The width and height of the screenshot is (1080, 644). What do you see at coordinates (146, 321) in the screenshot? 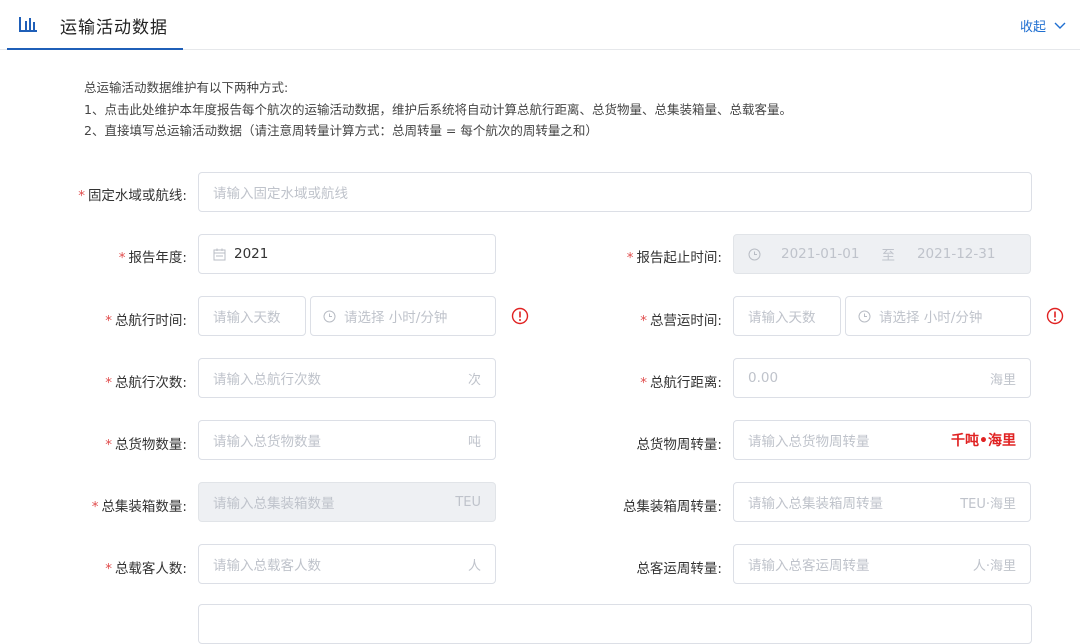
I see `sail-time-label: * 总航行时间:` at bounding box center [146, 321].